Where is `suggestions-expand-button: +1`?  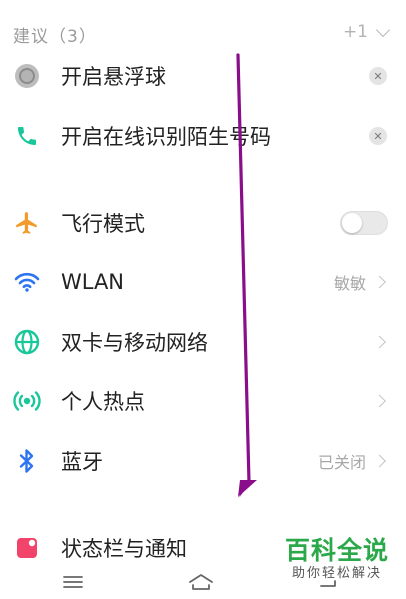 suggestions-expand-button: +1 is located at coordinates (366, 32).